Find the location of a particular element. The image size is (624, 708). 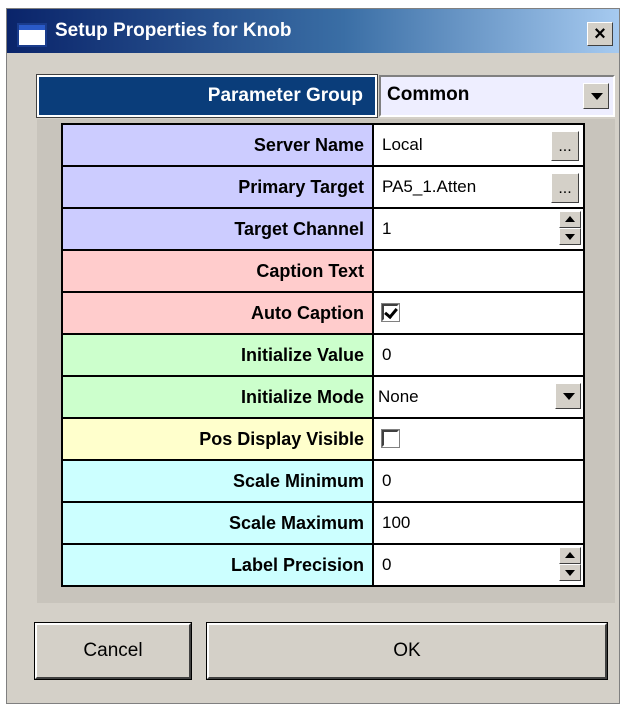

initialize-mode-label: Initialize Mode is located at coordinates (217, 397).